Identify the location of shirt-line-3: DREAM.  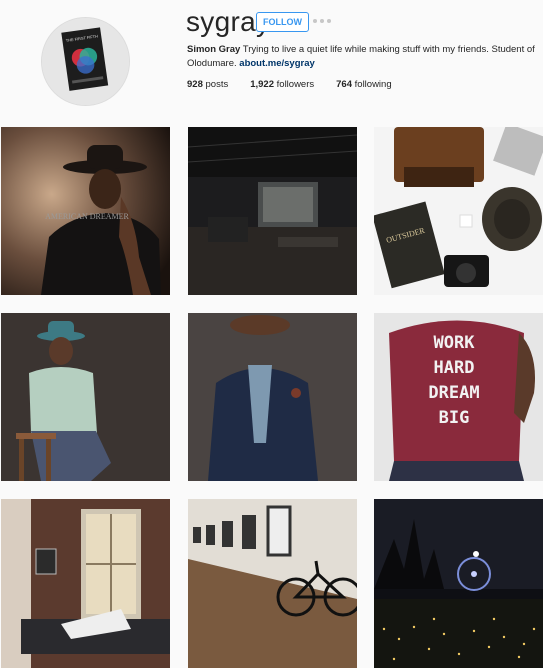
(453, 393).